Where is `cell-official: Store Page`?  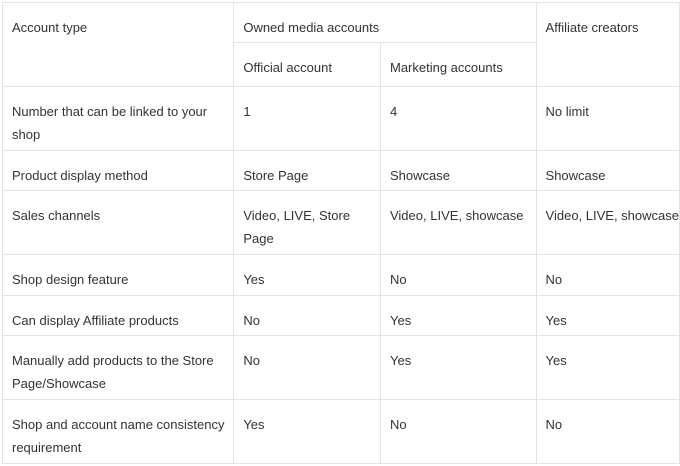
cell-official: Store Page is located at coordinates (307, 170).